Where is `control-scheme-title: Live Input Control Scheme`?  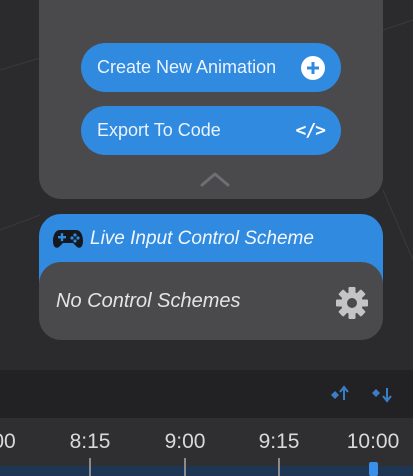 control-scheme-title: Live Input Control Scheme is located at coordinates (202, 238).